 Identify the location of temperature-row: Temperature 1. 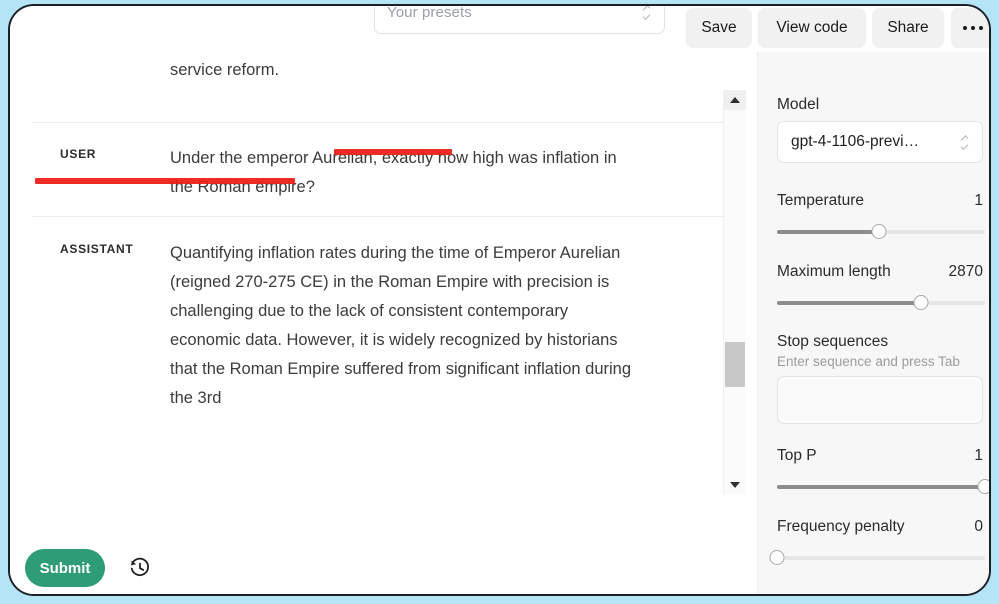
(880, 201).